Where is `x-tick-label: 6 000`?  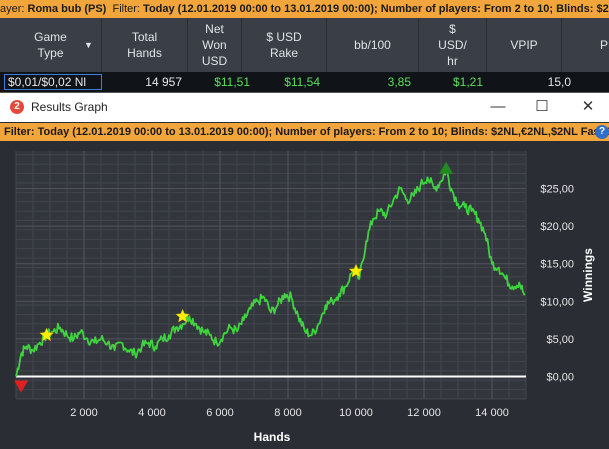 x-tick-label: 6 000 is located at coordinates (220, 413).